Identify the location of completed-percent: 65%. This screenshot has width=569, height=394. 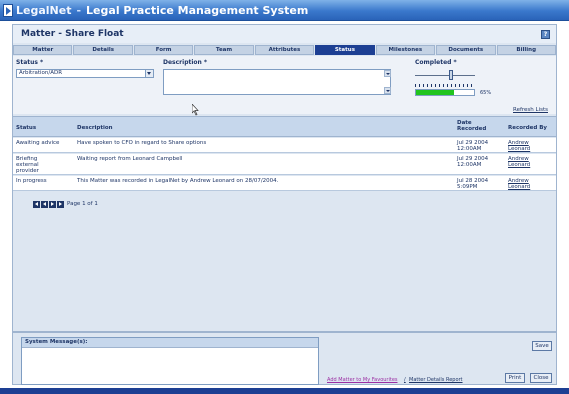
(486, 93).